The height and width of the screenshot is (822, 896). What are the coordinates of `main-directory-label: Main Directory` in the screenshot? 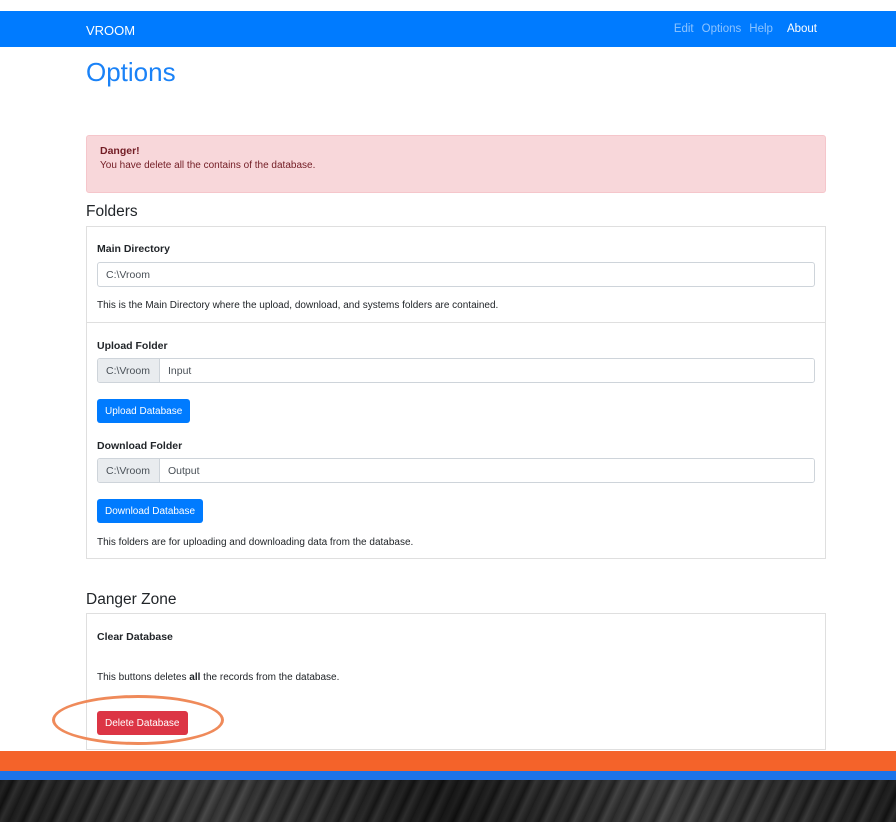 It's located at (133, 249).